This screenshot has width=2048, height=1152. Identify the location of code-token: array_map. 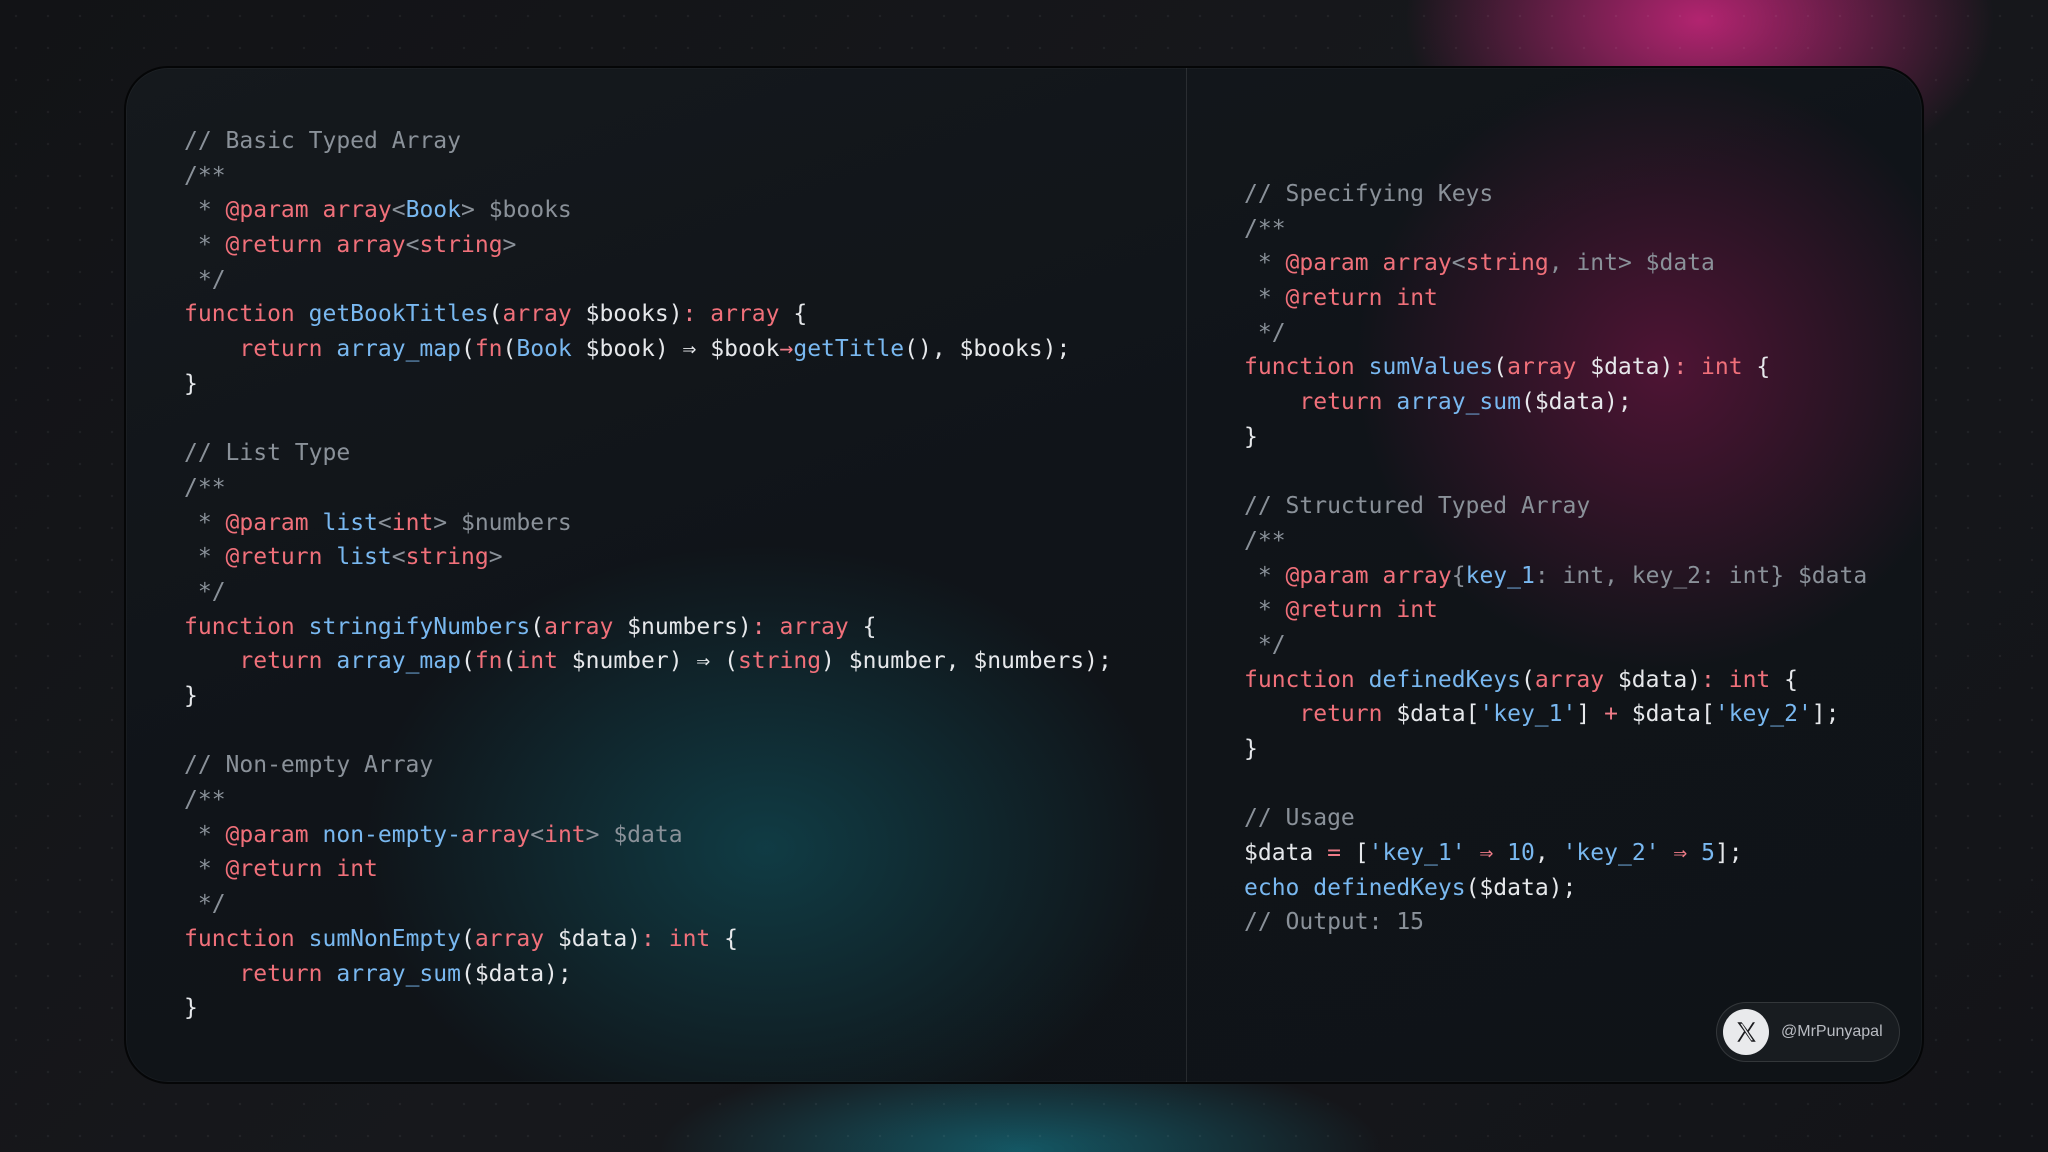
(398, 349).